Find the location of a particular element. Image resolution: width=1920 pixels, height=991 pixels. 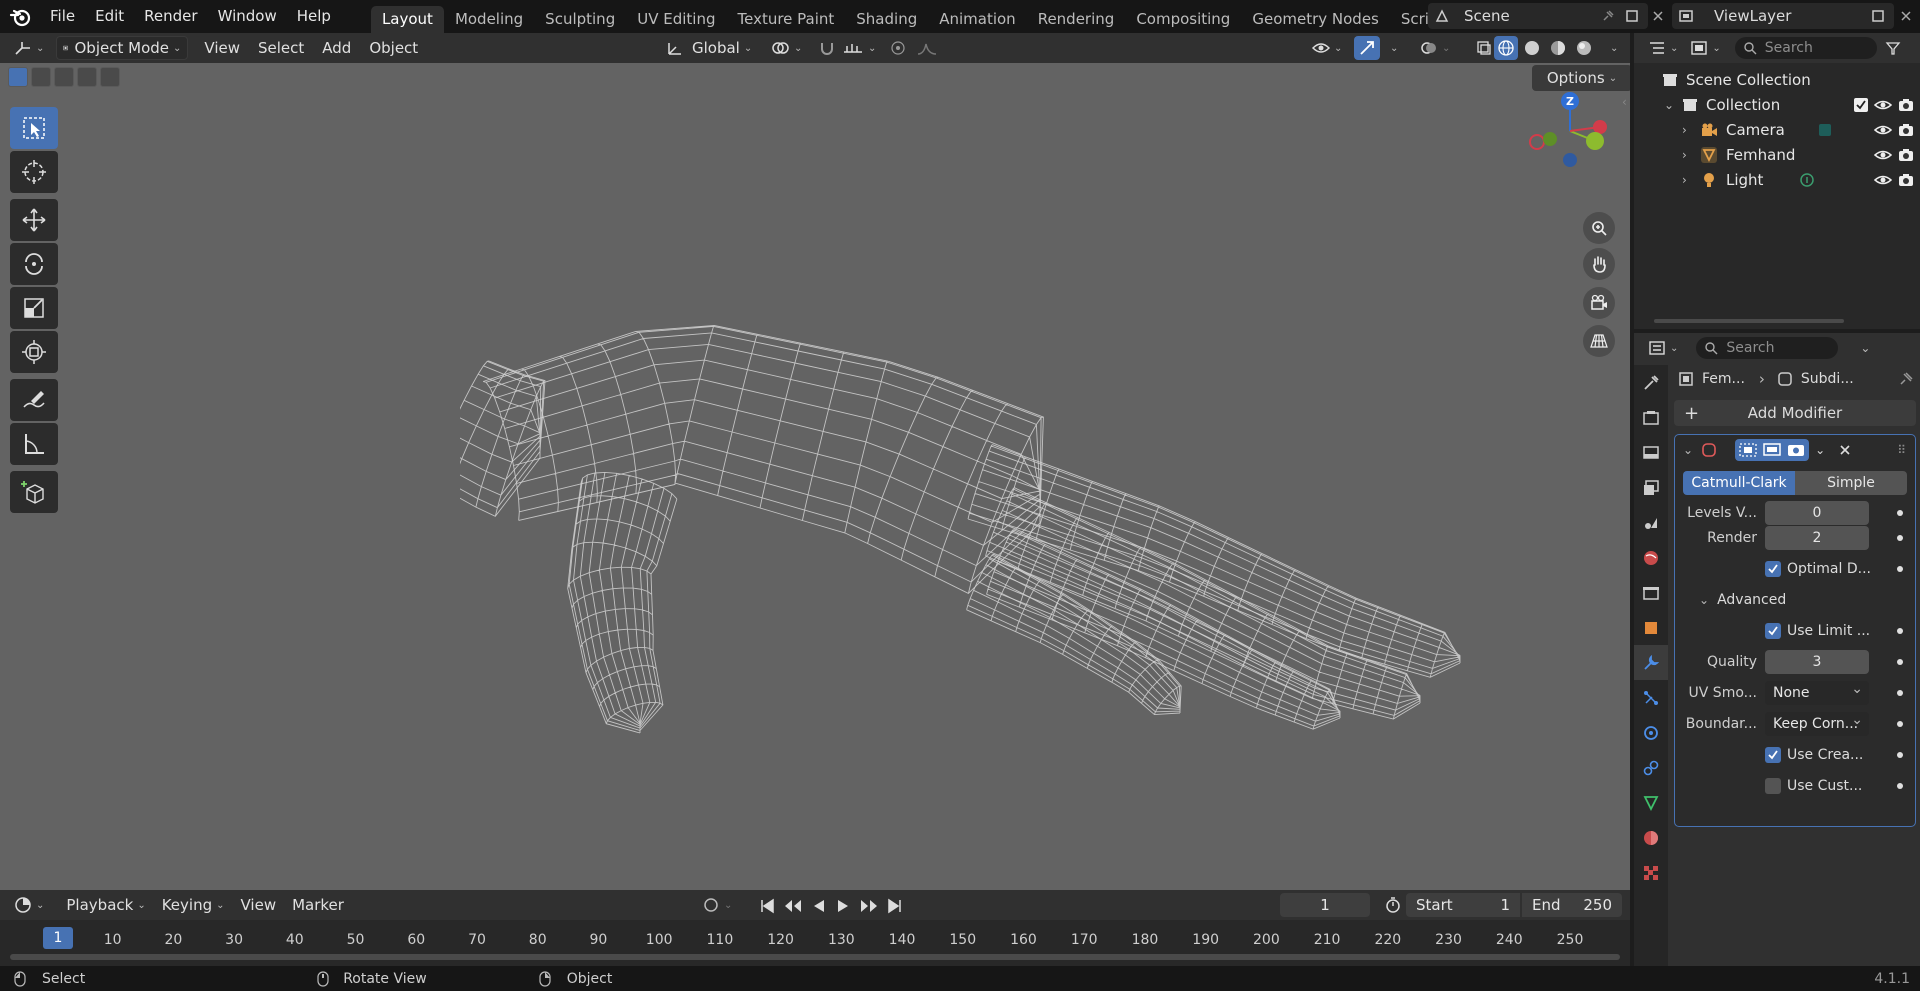

menu-render: Render is located at coordinates (170, 16).